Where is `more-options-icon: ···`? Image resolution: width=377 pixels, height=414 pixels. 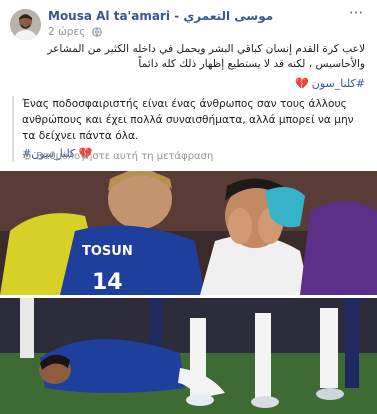
more-options-icon: ··· is located at coordinates (356, 14).